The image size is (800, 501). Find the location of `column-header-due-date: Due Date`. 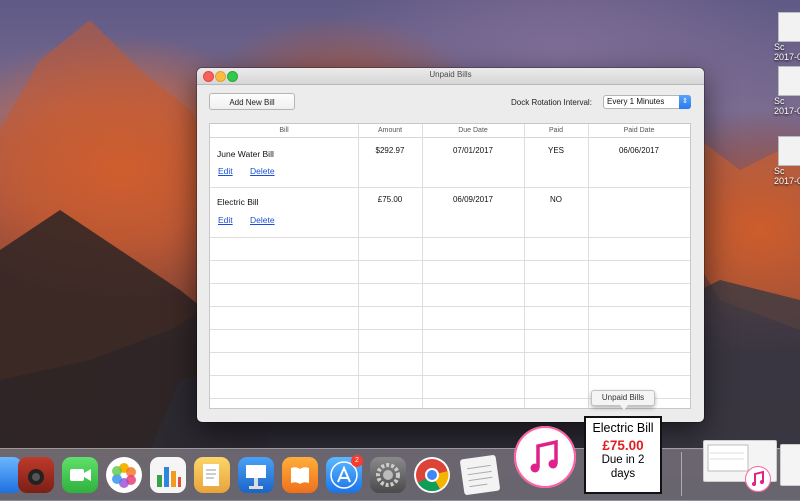

column-header-due-date: Due Date is located at coordinates (473, 130).